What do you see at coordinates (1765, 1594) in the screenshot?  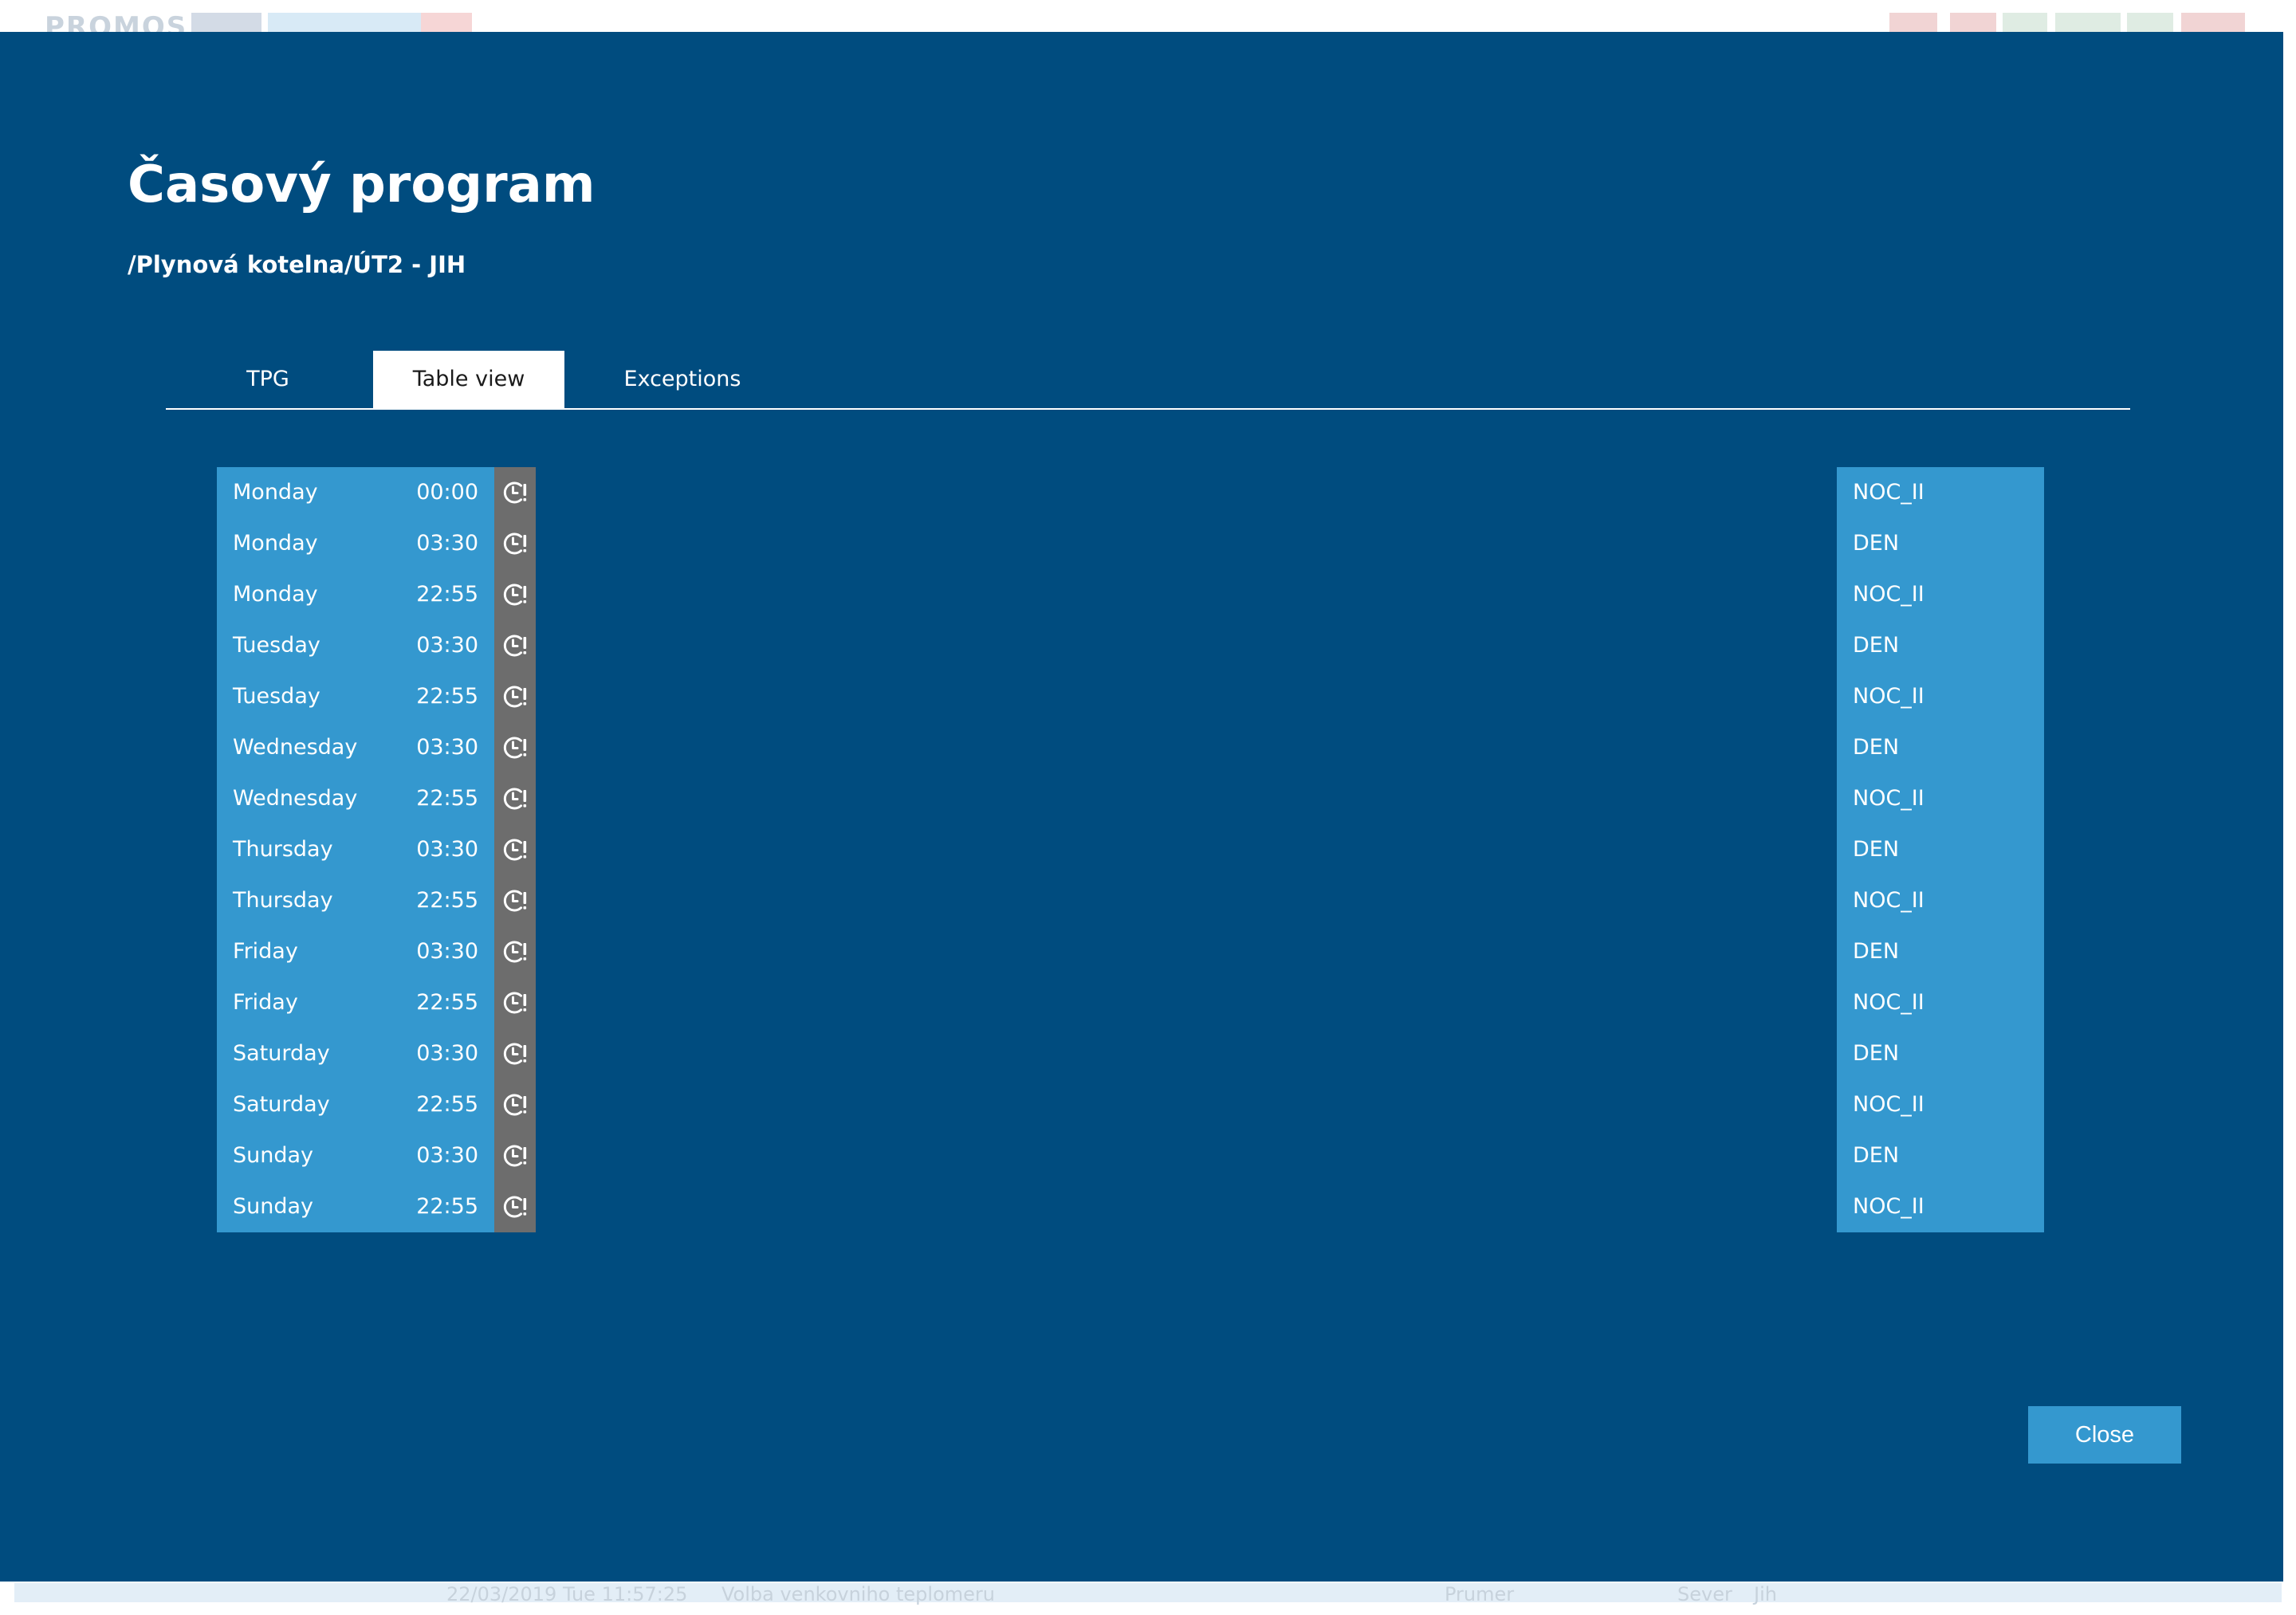 I see `background-status-south: Jih` at bounding box center [1765, 1594].